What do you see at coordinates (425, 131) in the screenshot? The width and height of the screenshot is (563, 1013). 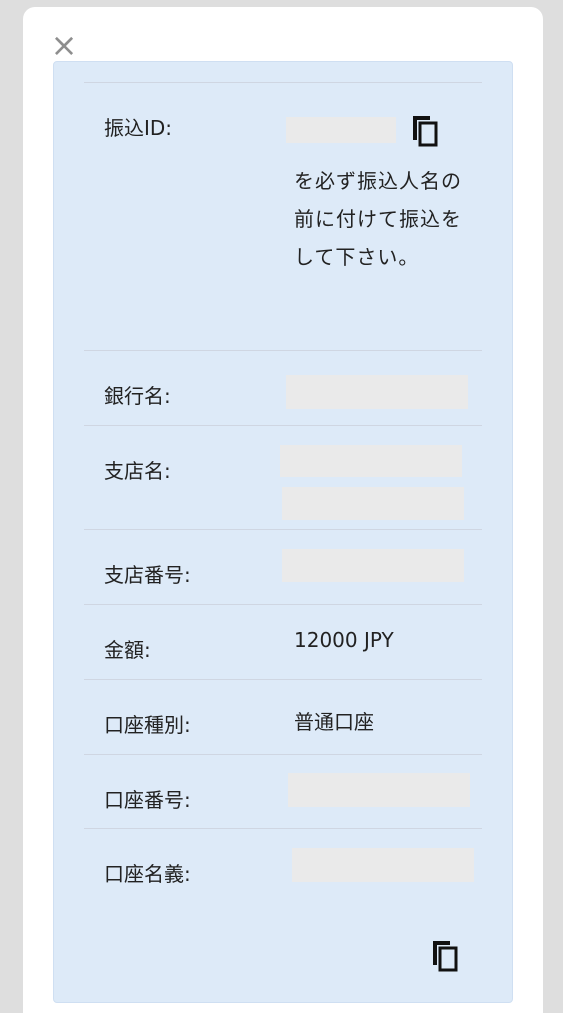 I see `copy-icon` at bounding box center [425, 131].